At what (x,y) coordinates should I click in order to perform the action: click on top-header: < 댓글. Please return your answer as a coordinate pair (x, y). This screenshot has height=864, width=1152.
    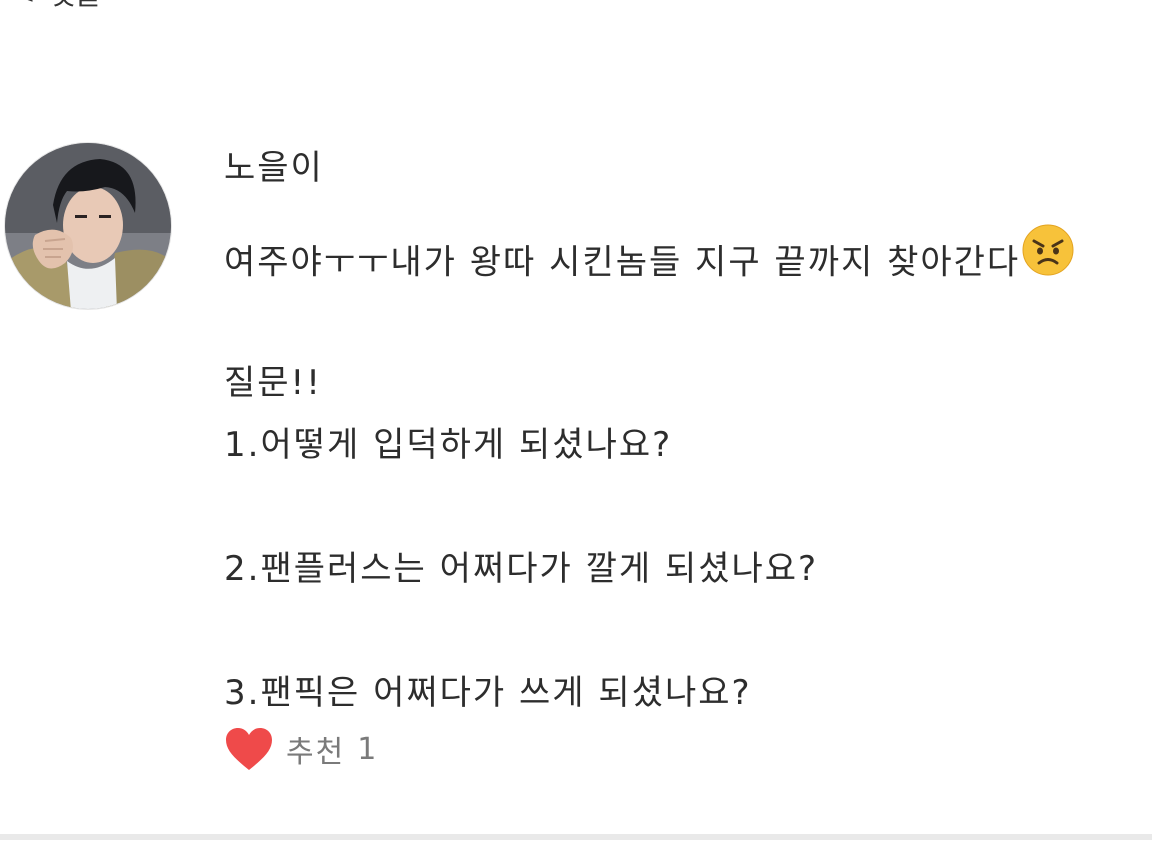
    Looking at the image, I should click on (56, 5).